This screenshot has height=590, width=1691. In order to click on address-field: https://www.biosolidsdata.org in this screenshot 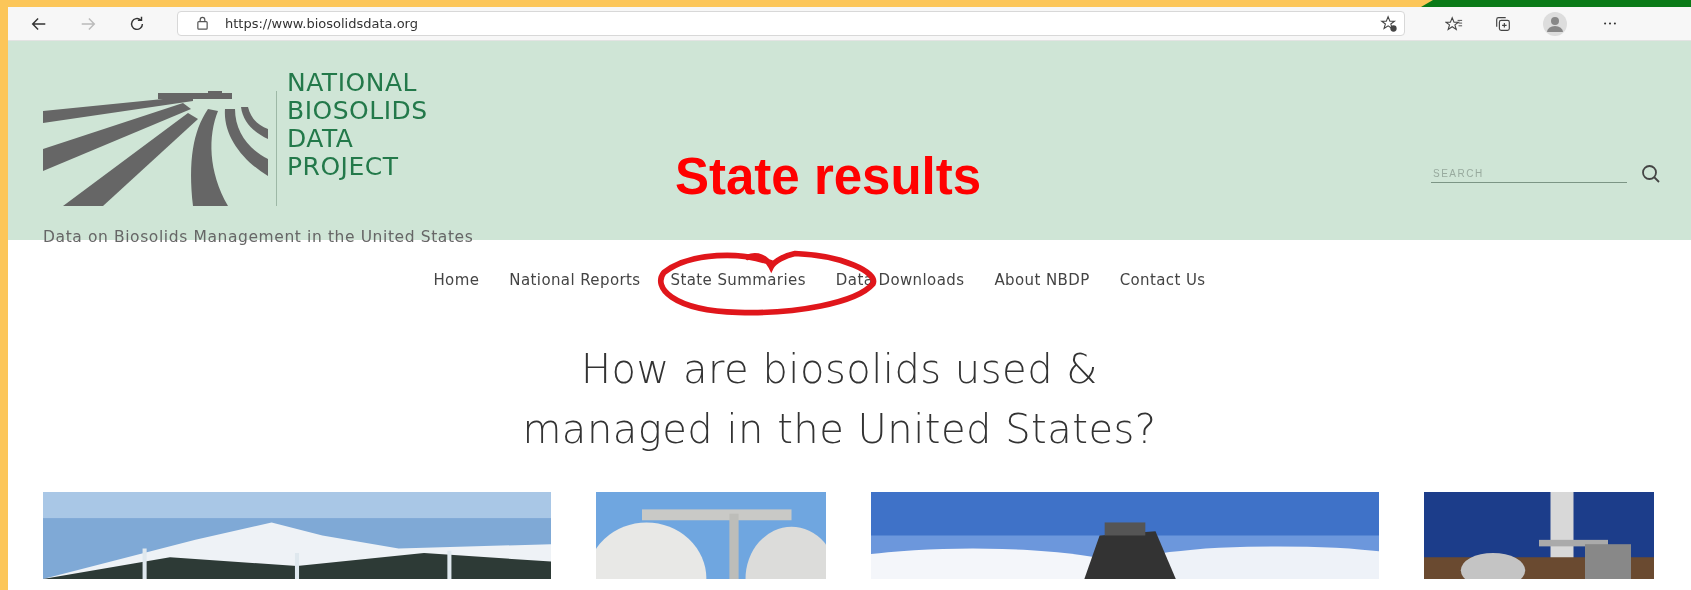, I will do `click(791, 23)`.